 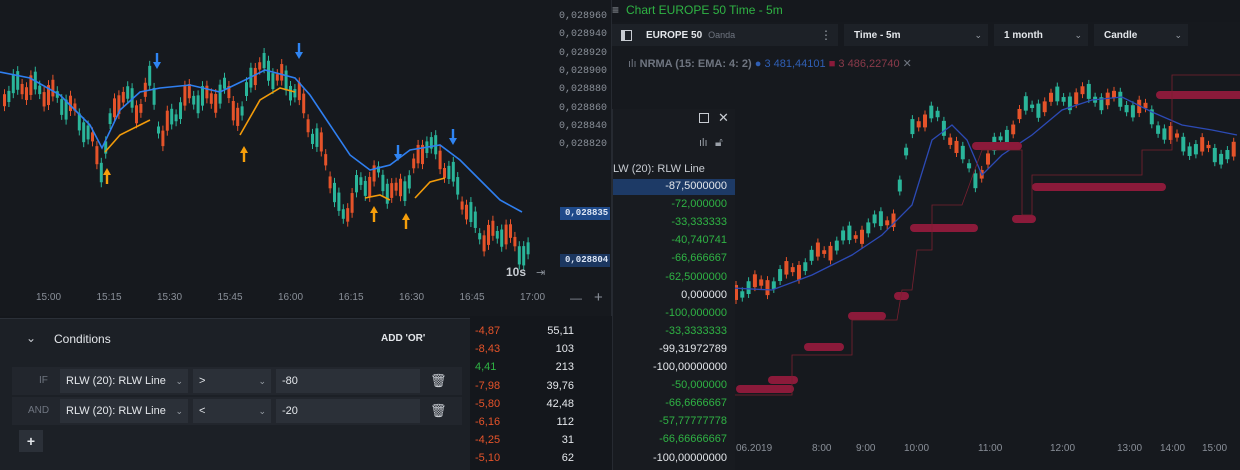 What do you see at coordinates (170, 297) in the screenshot?
I see `time-tick-label: 15:30` at bounding box center [170, 297].